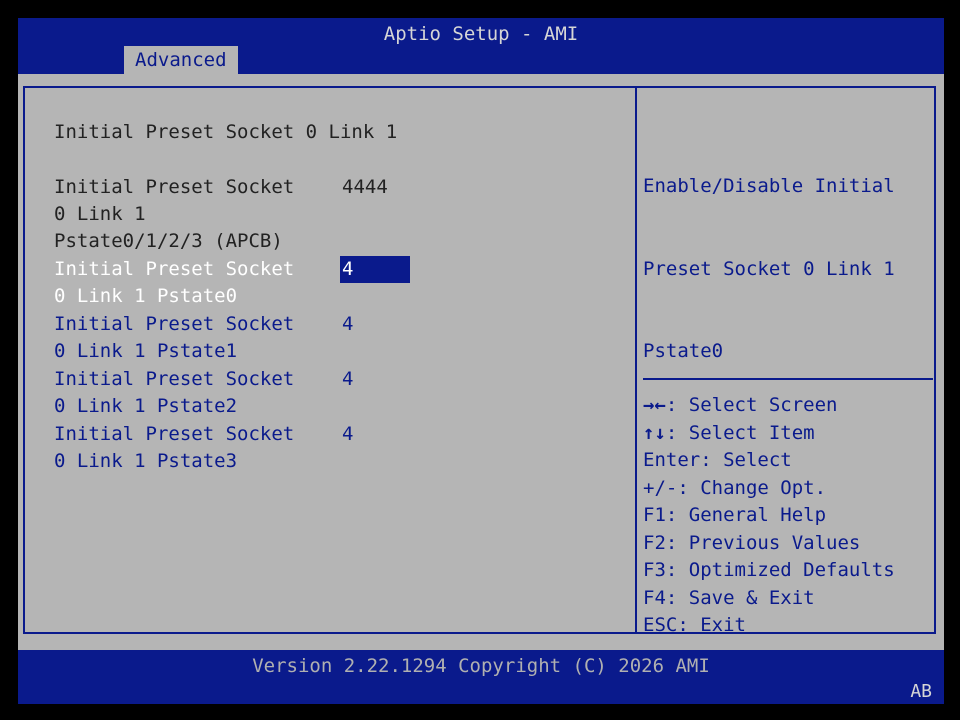 This screenshot has width=960, height=720. What do you see at coordinates (481, 34) in the screenshot?
I see `app-title: Aptio Setup - AMI` at bounding box center [481, 34].